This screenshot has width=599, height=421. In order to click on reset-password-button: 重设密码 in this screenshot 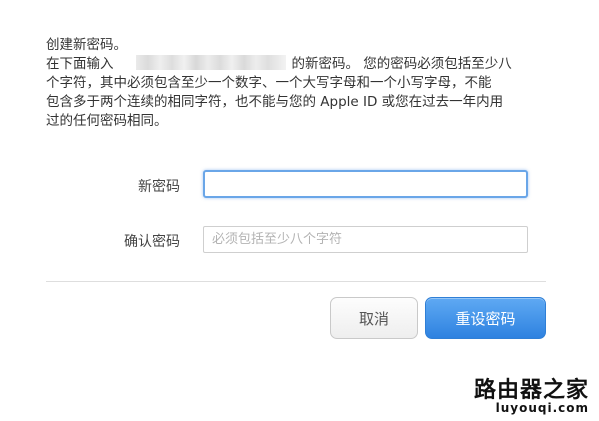, I will do `click(485, 318)`.